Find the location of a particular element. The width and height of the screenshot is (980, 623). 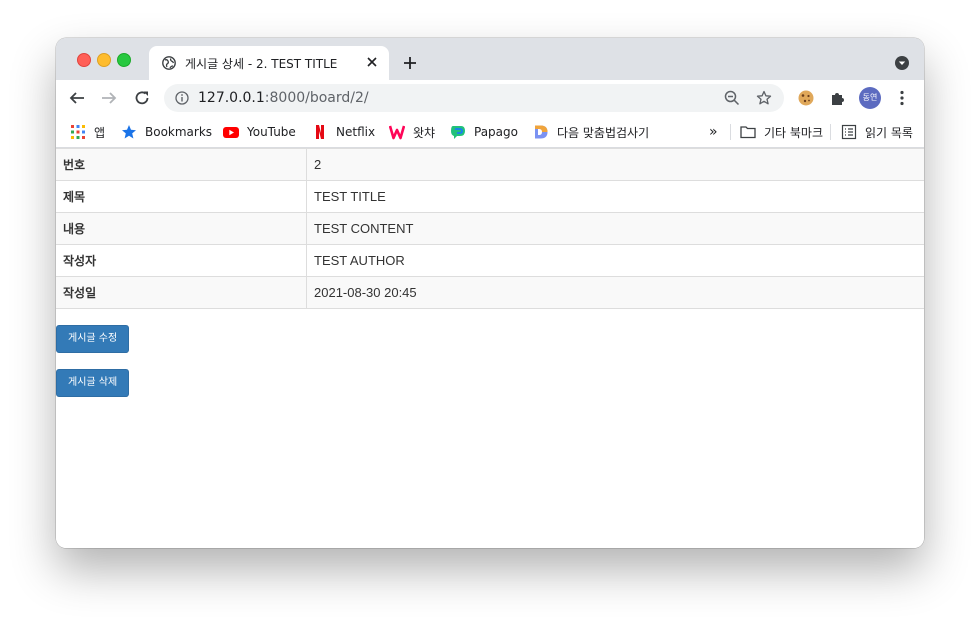

row-value-author: TEST AUTHOR is located at coordinates (615, 260).